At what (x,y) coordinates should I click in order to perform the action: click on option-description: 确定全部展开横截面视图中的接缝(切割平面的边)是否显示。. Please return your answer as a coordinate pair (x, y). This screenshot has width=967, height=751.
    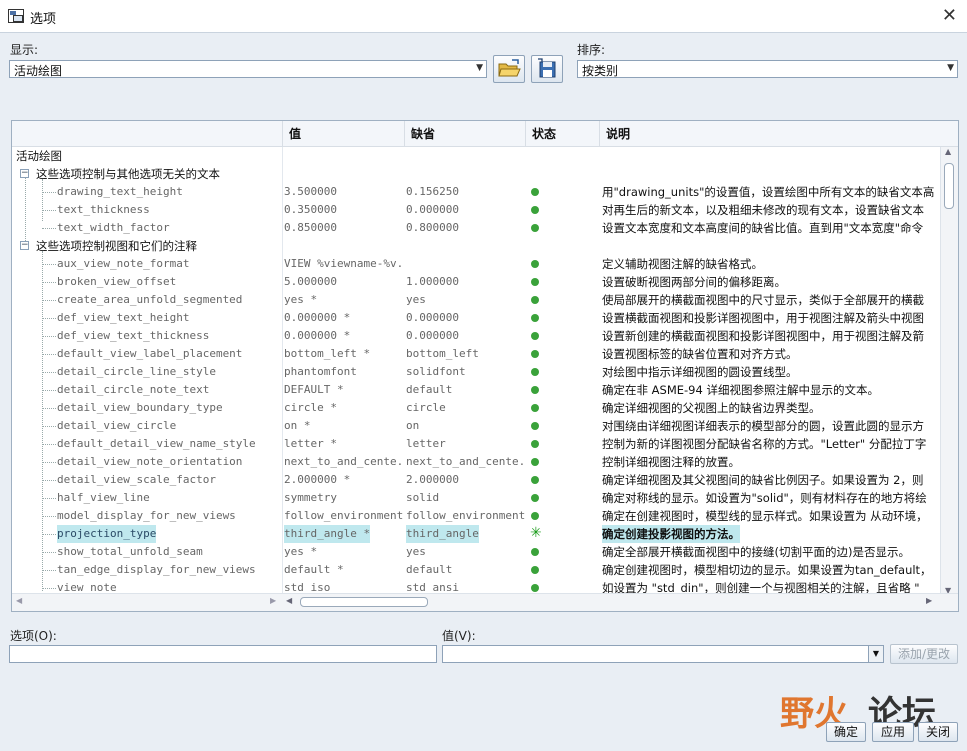
    Looking at the image, I should click on (756, 552).